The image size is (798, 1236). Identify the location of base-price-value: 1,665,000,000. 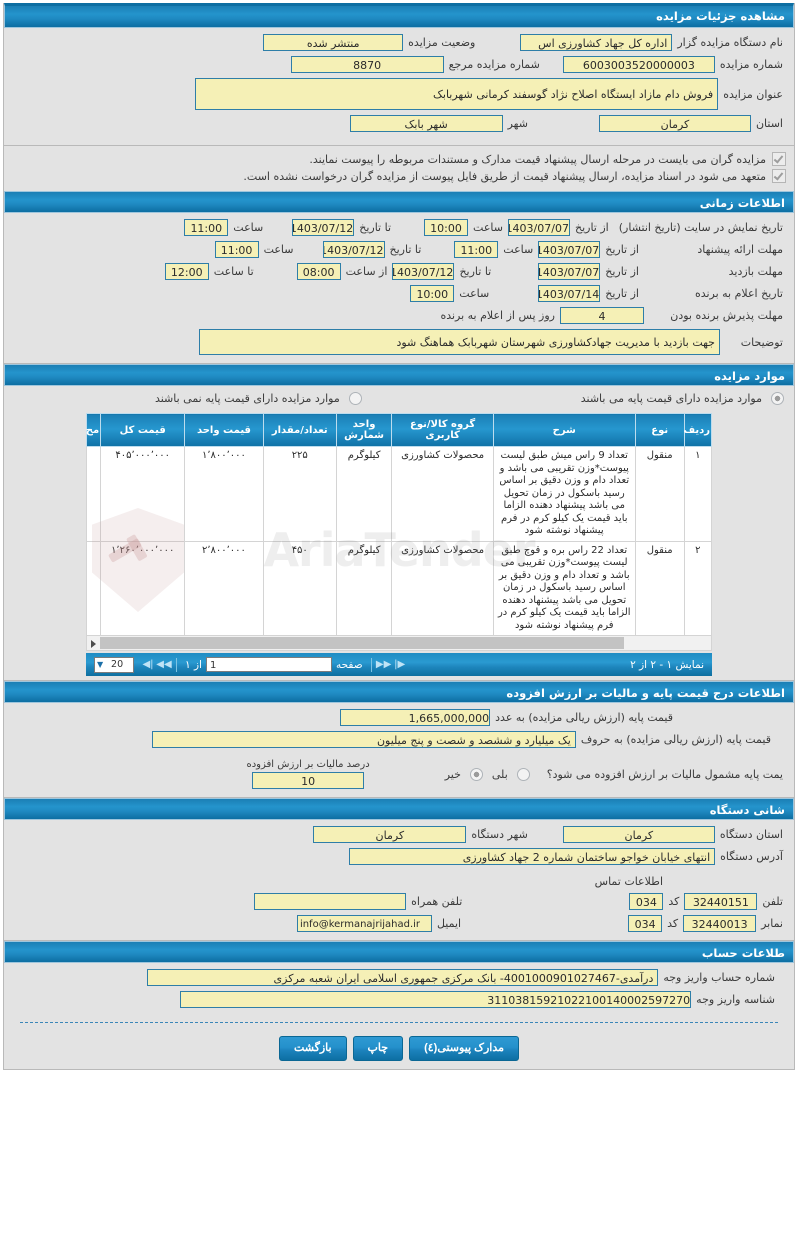
(415, 717).